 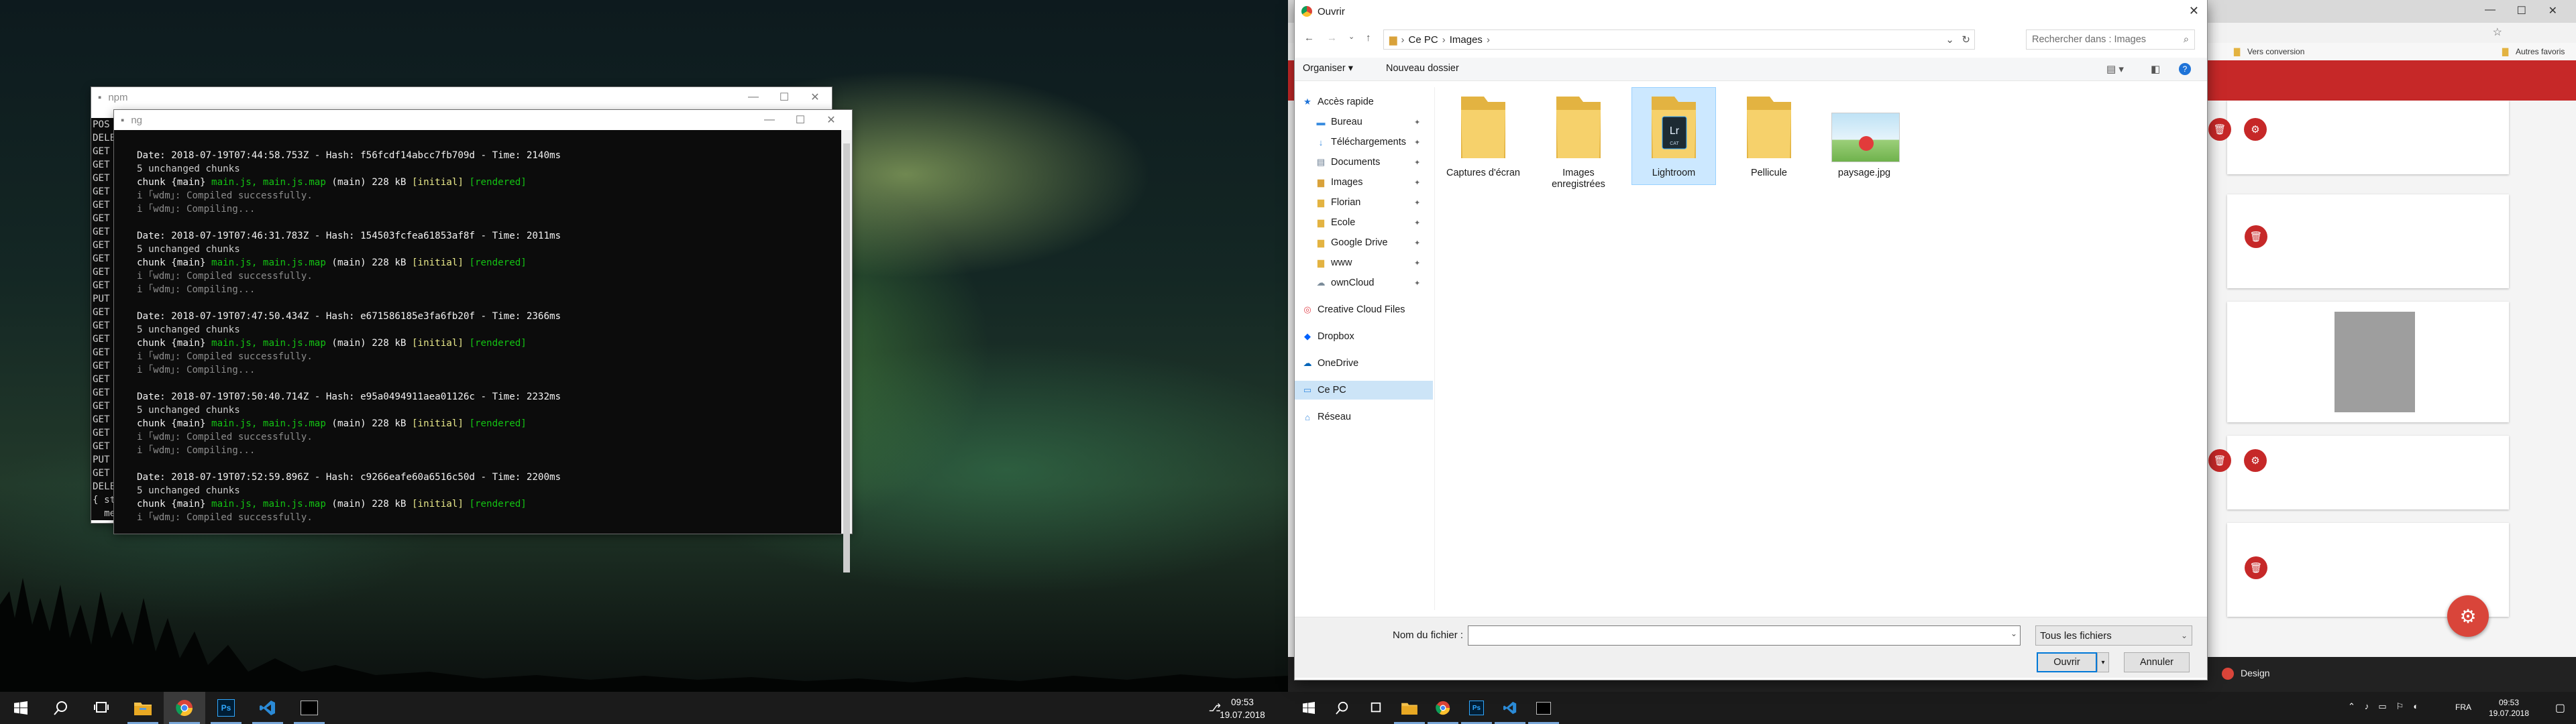 I want to click on chunk-pre: chunk {main}, so click(x=174, y=504).